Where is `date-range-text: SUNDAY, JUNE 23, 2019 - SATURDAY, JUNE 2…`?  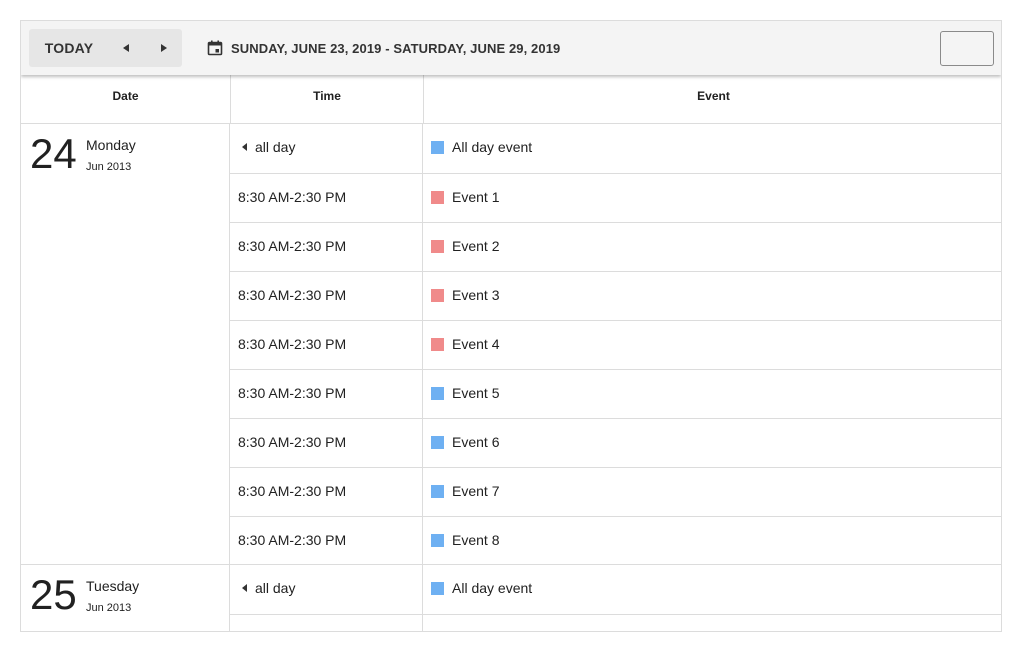 date-range-text: SUNDAY, JUNE 23, 2019 - SATURDAY, JUNE 2… is located at coordinates (396, 48).